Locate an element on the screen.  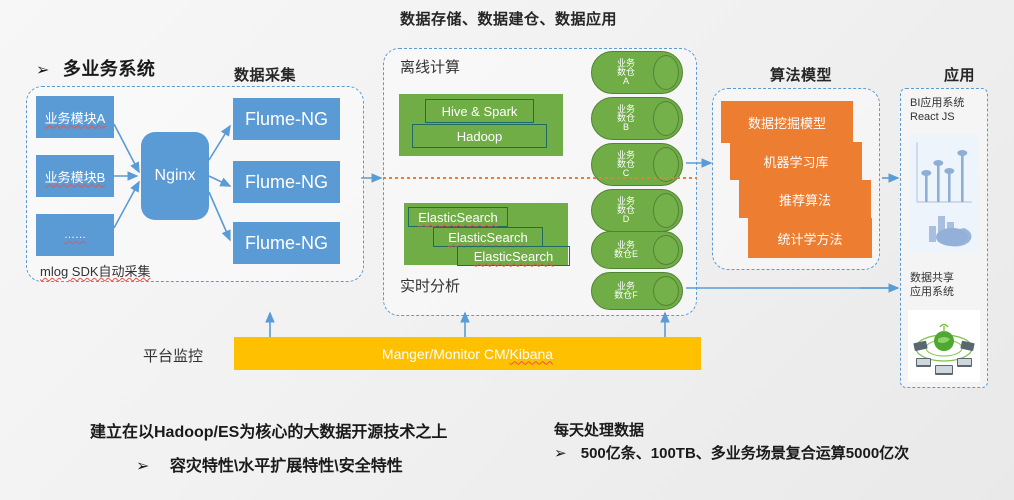
bi-app-caption: BI应用系统 React JS is located at coordinates (937, 110).